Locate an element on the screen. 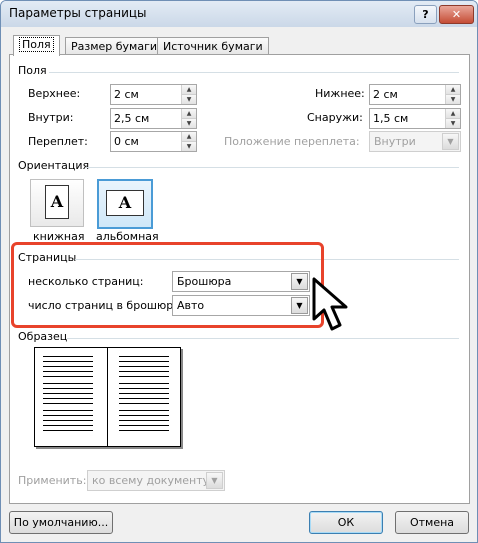  tab-paper-size: Размер бумаги is located at coordinates (114, 46).